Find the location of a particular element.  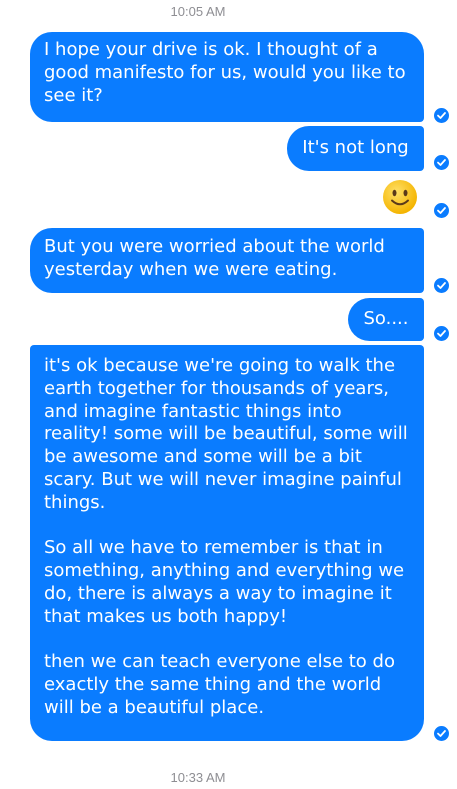

timestamp: 10:33 AM is located at coordinates (198, 777).